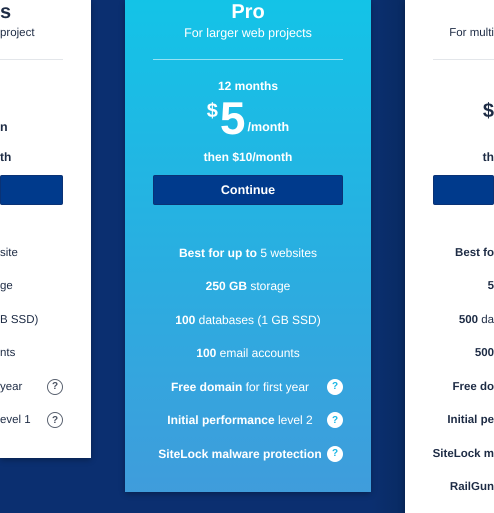 The width and height of the screenshot is (494, 513). I want to click on feature-text: 5, so click(491, 286).